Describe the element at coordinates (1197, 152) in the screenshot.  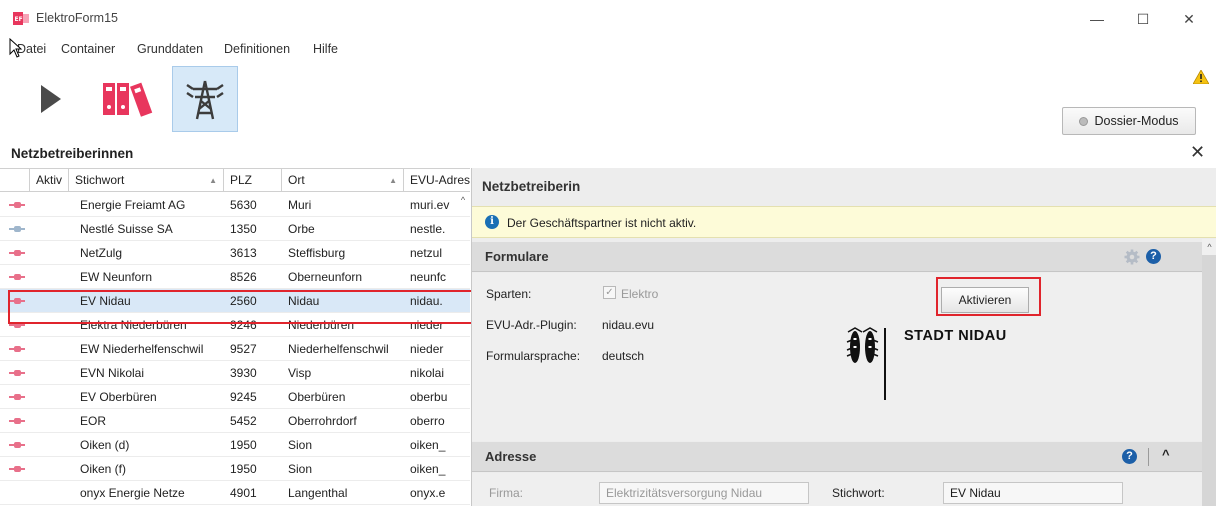
I see `close-panel-icon: ✕` at that location.